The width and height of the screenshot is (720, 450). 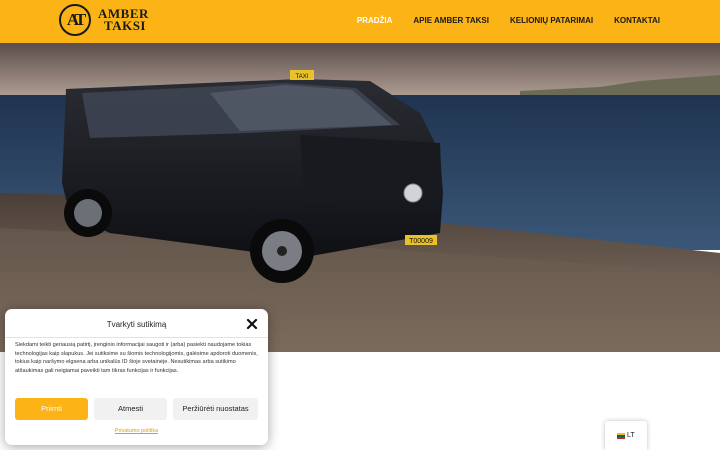 I want to click on logo-wordmark: AMBER TAKSI, so click(x=123, y=20).